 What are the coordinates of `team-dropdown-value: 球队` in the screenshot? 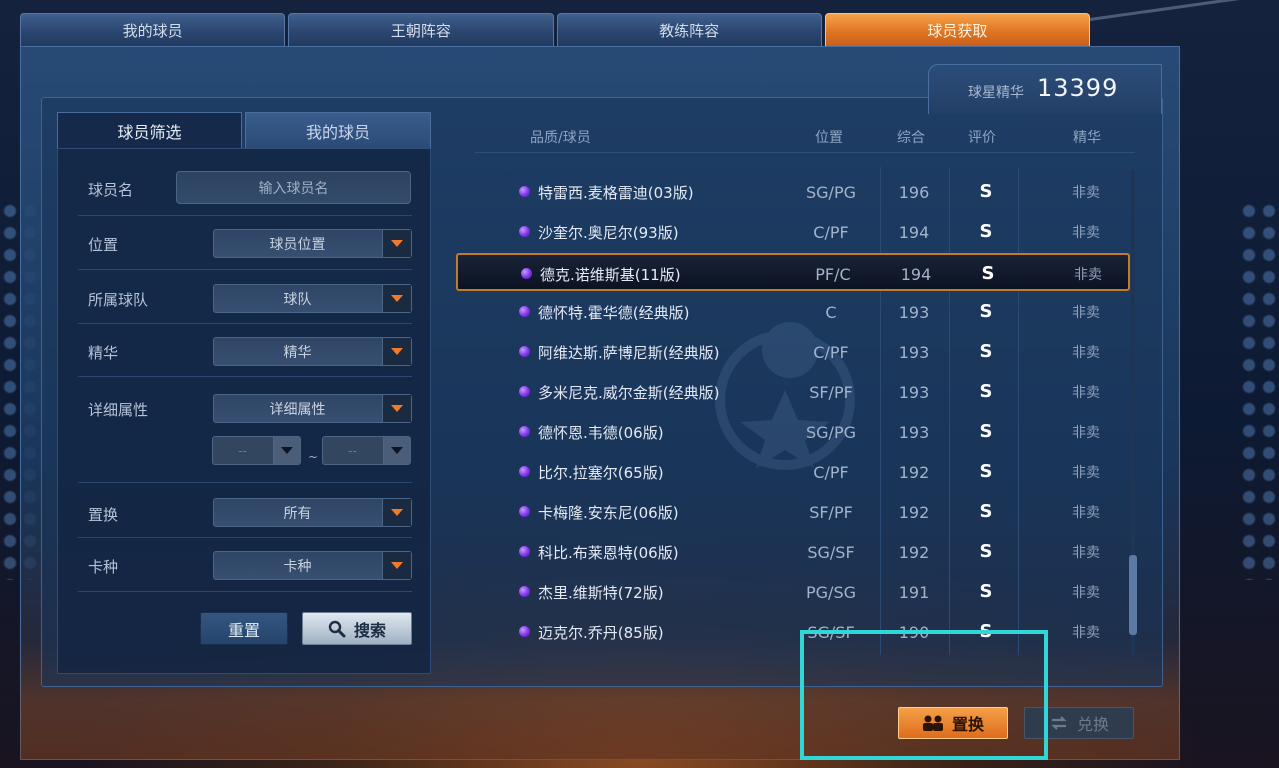 It's located at (297, 299).